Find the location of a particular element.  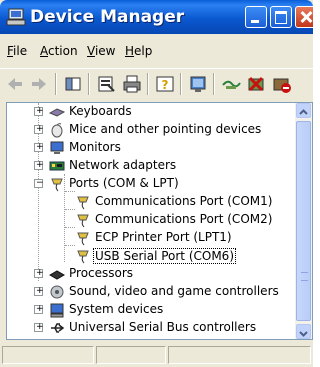

network-adapter-icon is located at coordinates (57, 166).